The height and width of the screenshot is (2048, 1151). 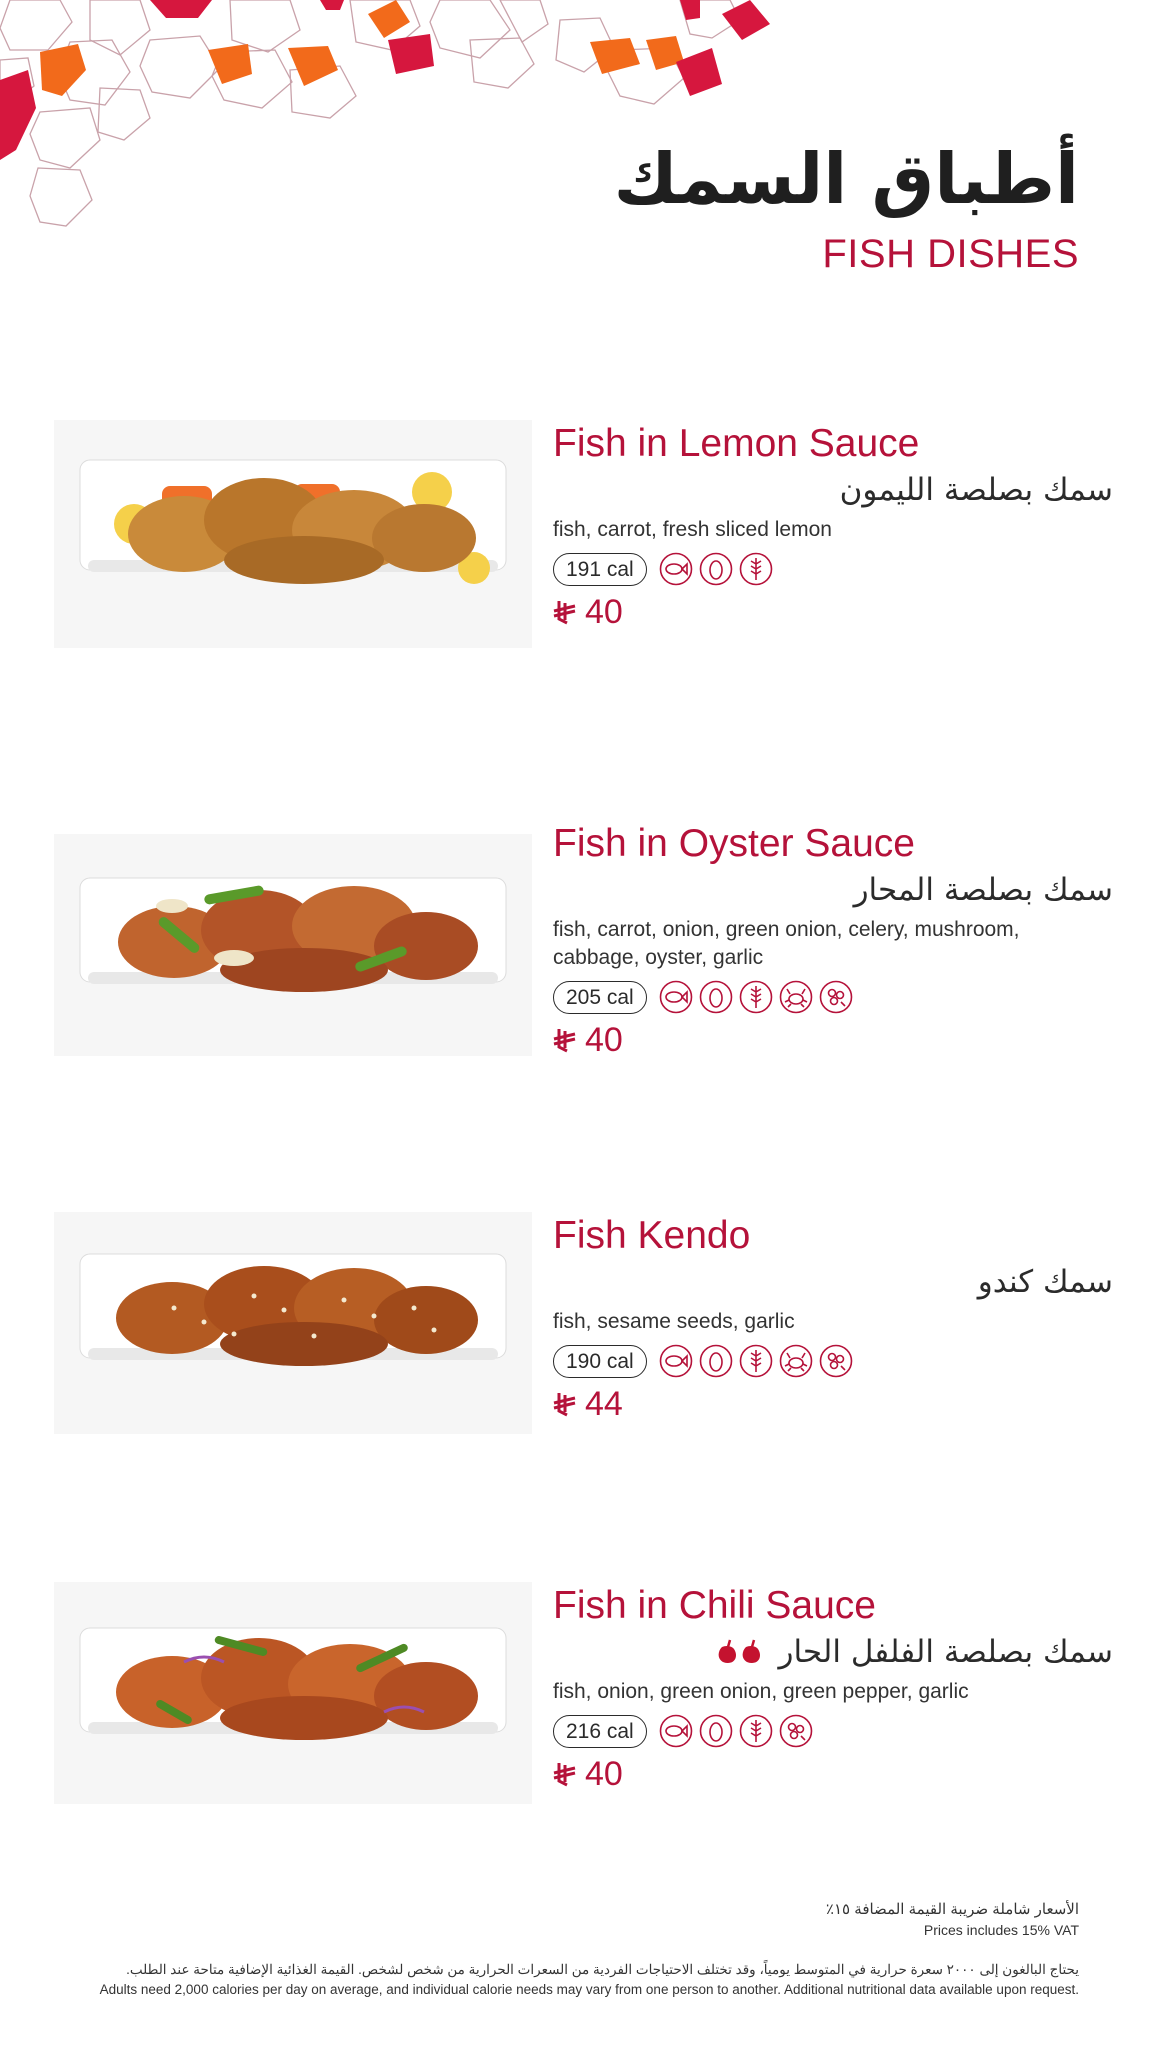 I want to click on page-title: FISH DISHES, so click(x=950, y=254).